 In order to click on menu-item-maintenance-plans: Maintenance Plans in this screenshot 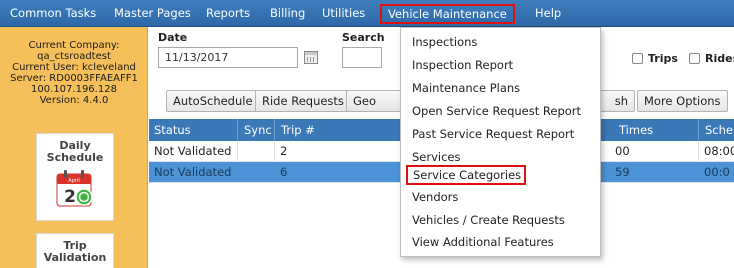, I will do `click(500, 88)`.